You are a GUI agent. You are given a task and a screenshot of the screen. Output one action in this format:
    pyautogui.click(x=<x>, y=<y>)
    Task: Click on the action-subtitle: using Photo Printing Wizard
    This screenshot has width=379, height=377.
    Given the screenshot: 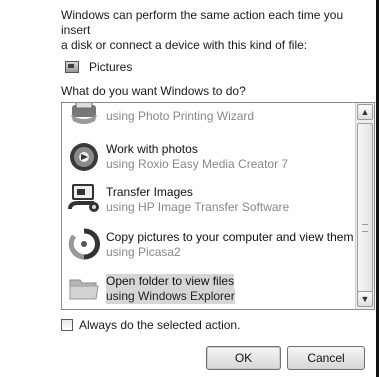 What is the action you would take?
    pyautogui.click(x=180, y=116)
    